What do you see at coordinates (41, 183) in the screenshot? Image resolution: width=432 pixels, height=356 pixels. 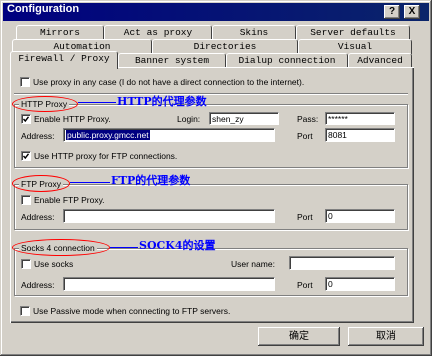 I see `ftp-proxy-highlight-ellipse` at bounding box center [41, 183].